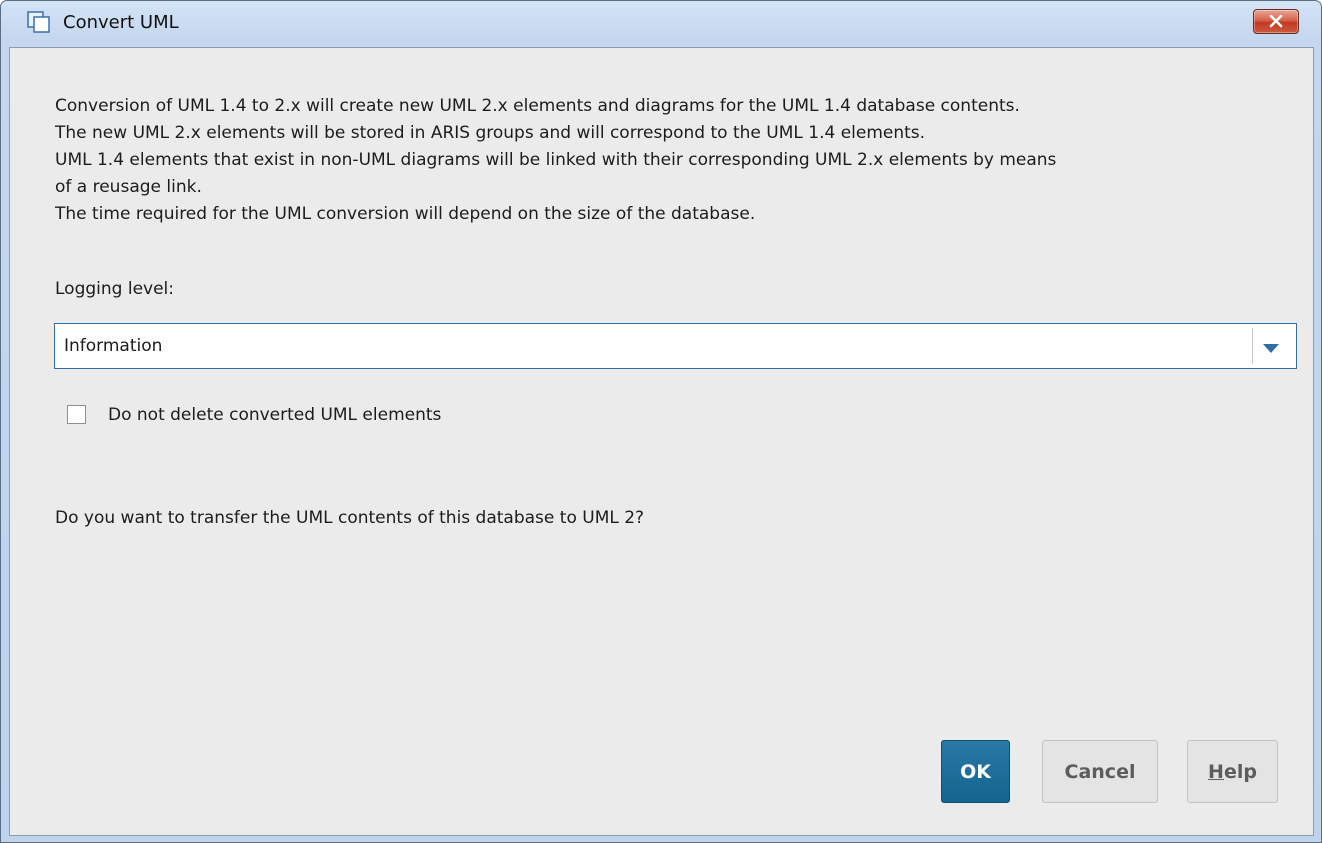 The image size is (1322, 843). What do you see at coordinates (661, 24) in the screenshot?
I see `title-bar: Convert UML` at bounding box center [661, 24].